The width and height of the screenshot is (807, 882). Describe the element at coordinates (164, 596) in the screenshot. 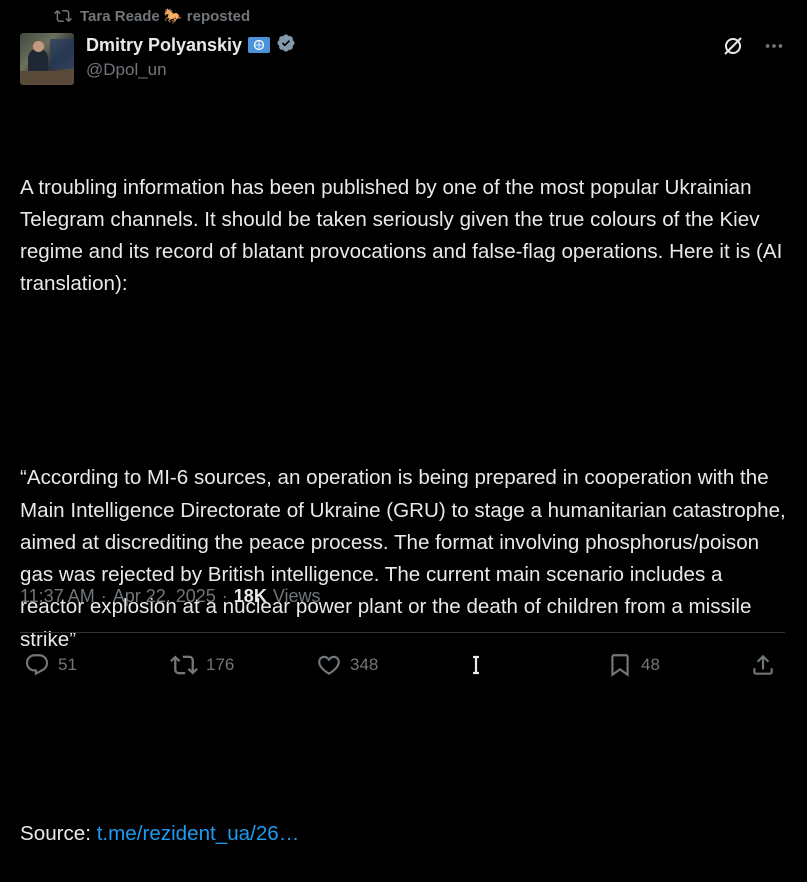

I see `post-date: Apr 22, 2025` at that location.